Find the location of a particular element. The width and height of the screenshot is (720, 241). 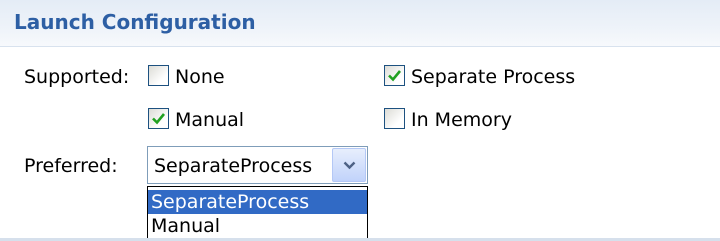

supported-label: Supported: is located at coordinates (77, 77).